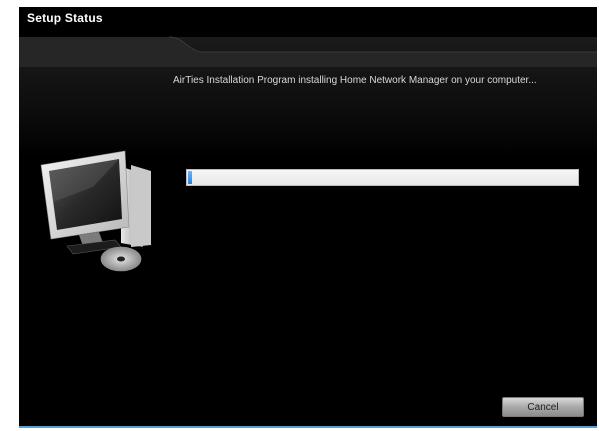  What do you see at coordinates (308, 38) in the screenshot?
I see `header-curve` at bounding box center [308, 38].